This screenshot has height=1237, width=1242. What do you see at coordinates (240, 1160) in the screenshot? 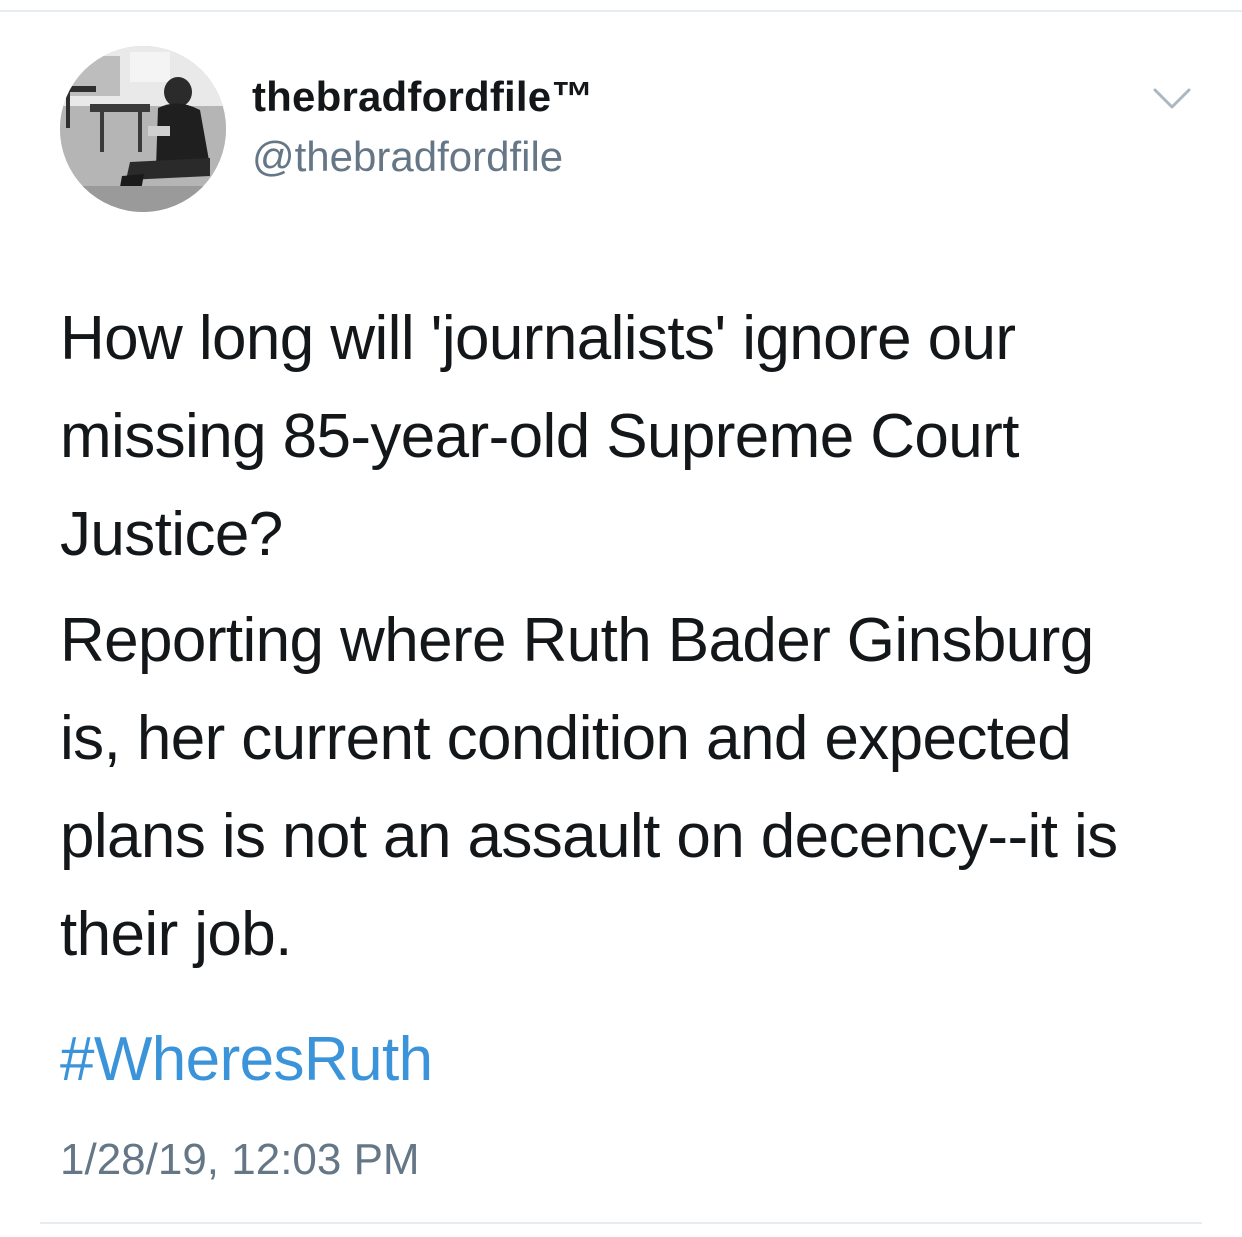
I see `tweet-timestamp: 1/28/19, 12:03 PM` at bounding box center [240, 1160].